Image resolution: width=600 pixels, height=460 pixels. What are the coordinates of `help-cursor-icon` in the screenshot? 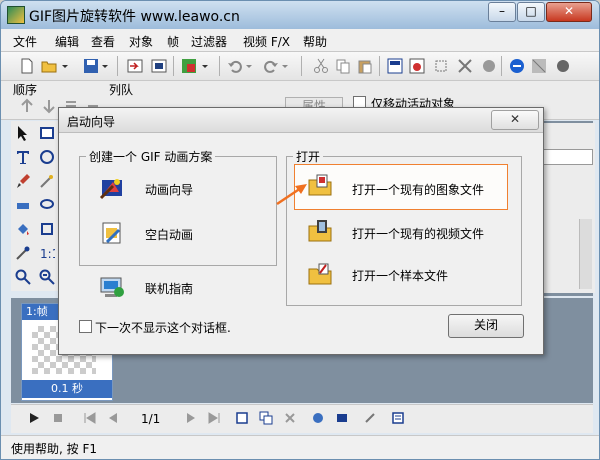 It's located at (563, 66).